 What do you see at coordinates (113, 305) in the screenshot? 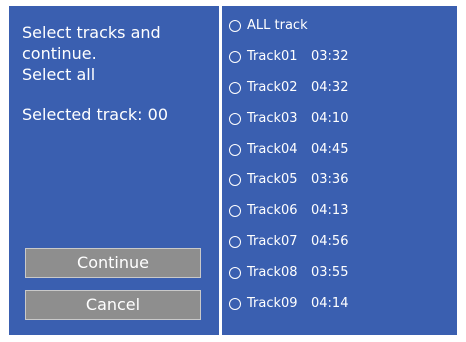
I see `cancel-button: Cancel` at bounding box center [113, 305].